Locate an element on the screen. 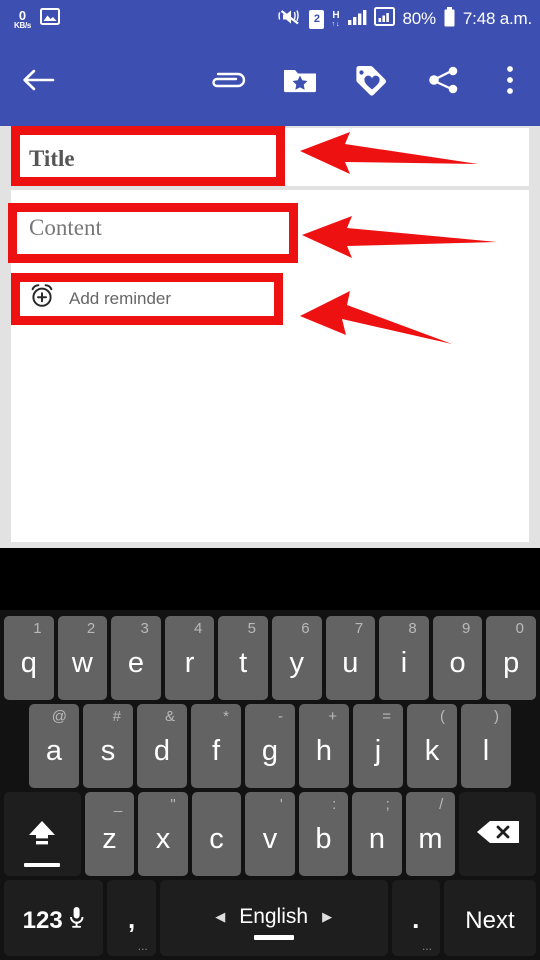 The image size is (540, 960). key-v: ' v is located at coordinates (270, 834).